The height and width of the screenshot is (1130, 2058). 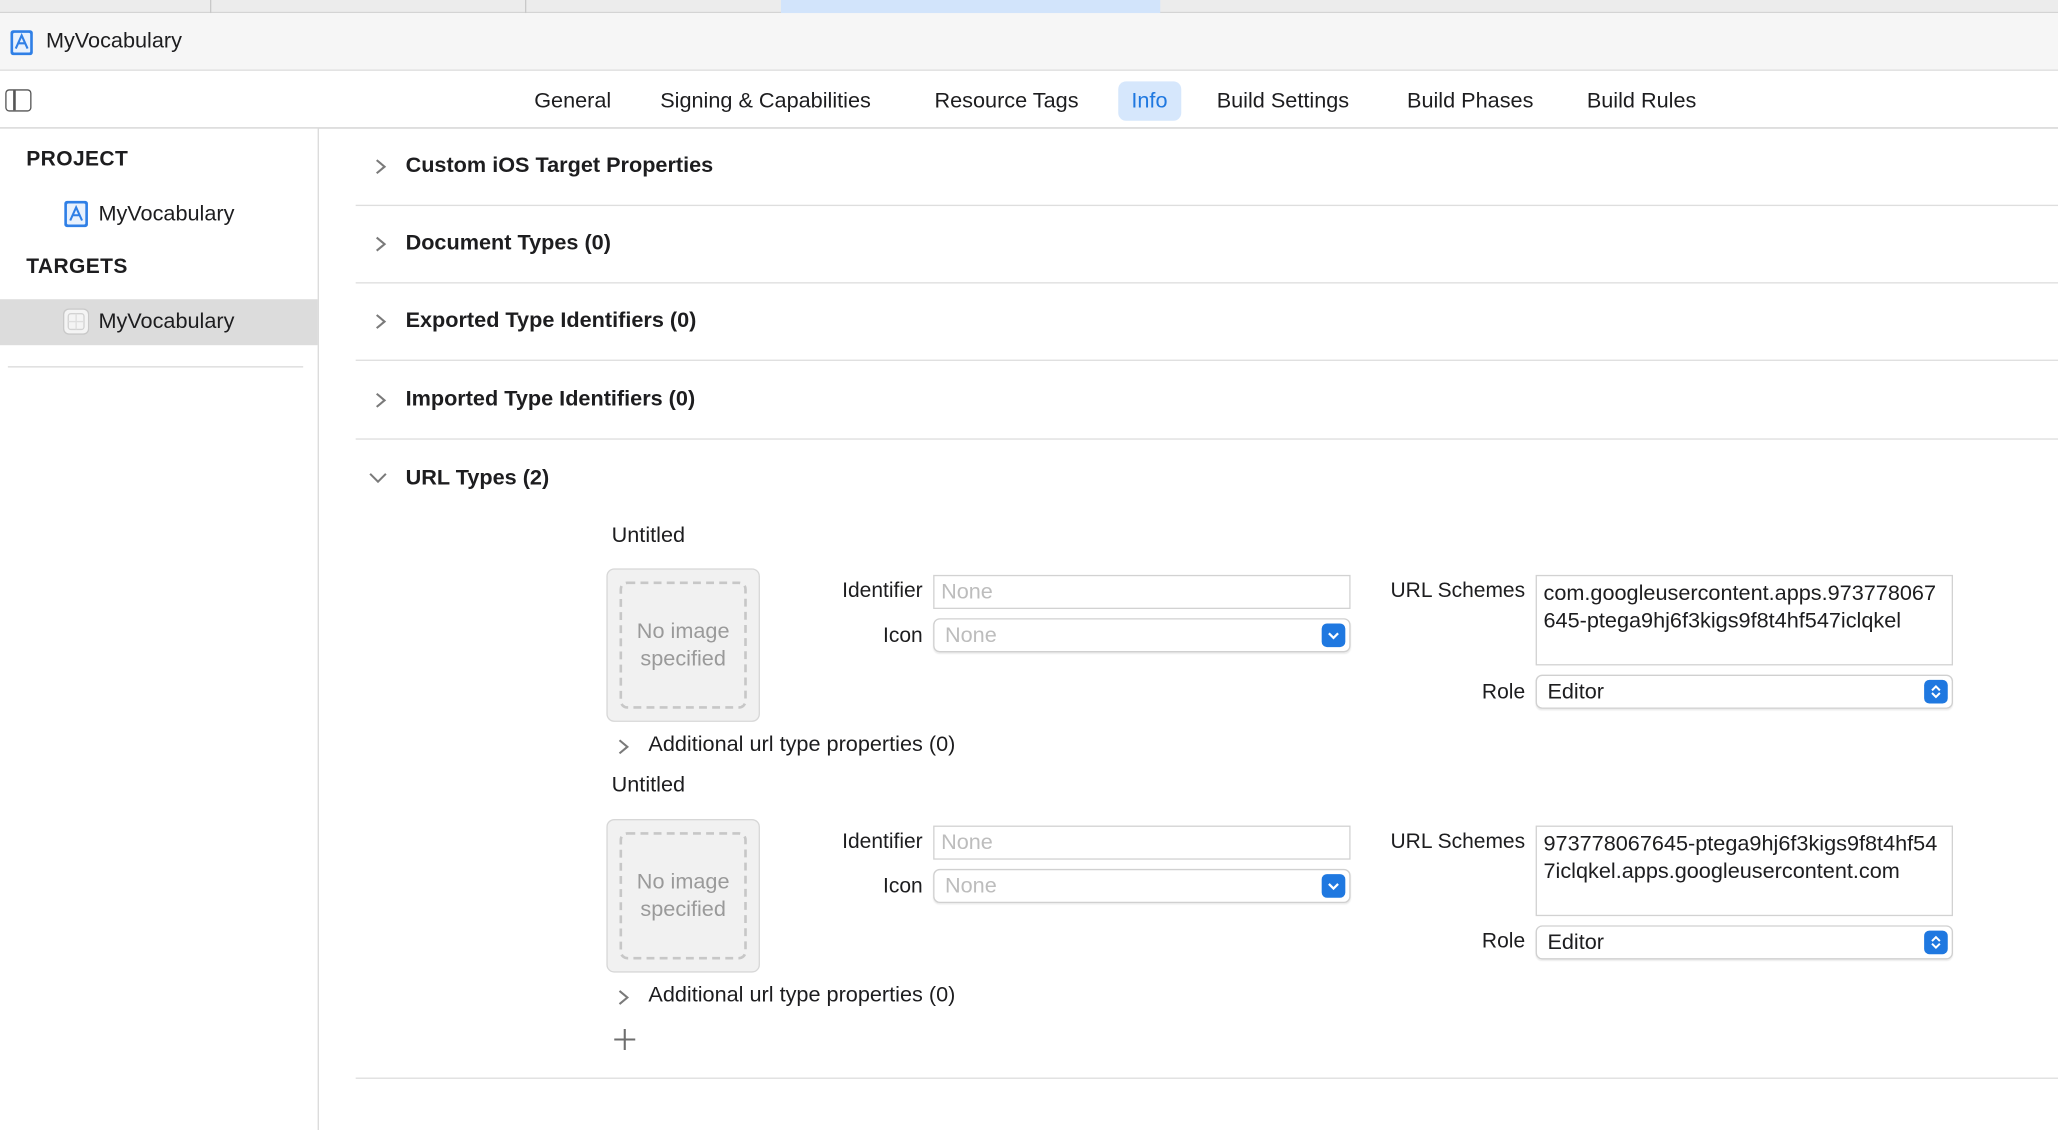 What do you see at coordinates (1206, 1078) in the screenshot?
I see `section-divider` at bounding box center [1206, 1078].